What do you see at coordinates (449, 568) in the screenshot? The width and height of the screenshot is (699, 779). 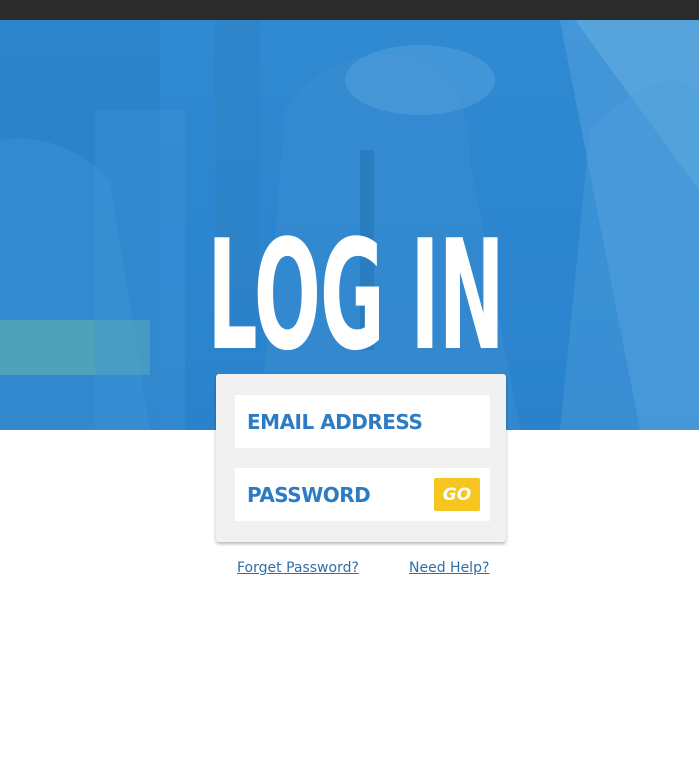 I see `need-help-link: Need Help?` at bounding box center [449, 568].